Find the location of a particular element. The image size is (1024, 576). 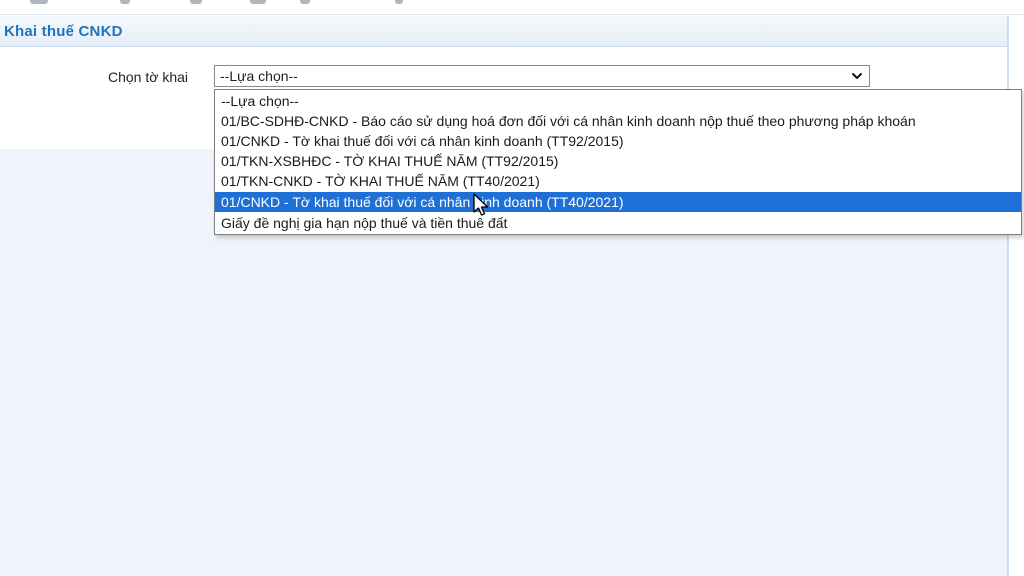

panel-title: Khai thuế CNKD is located at coordinates (63, 31).